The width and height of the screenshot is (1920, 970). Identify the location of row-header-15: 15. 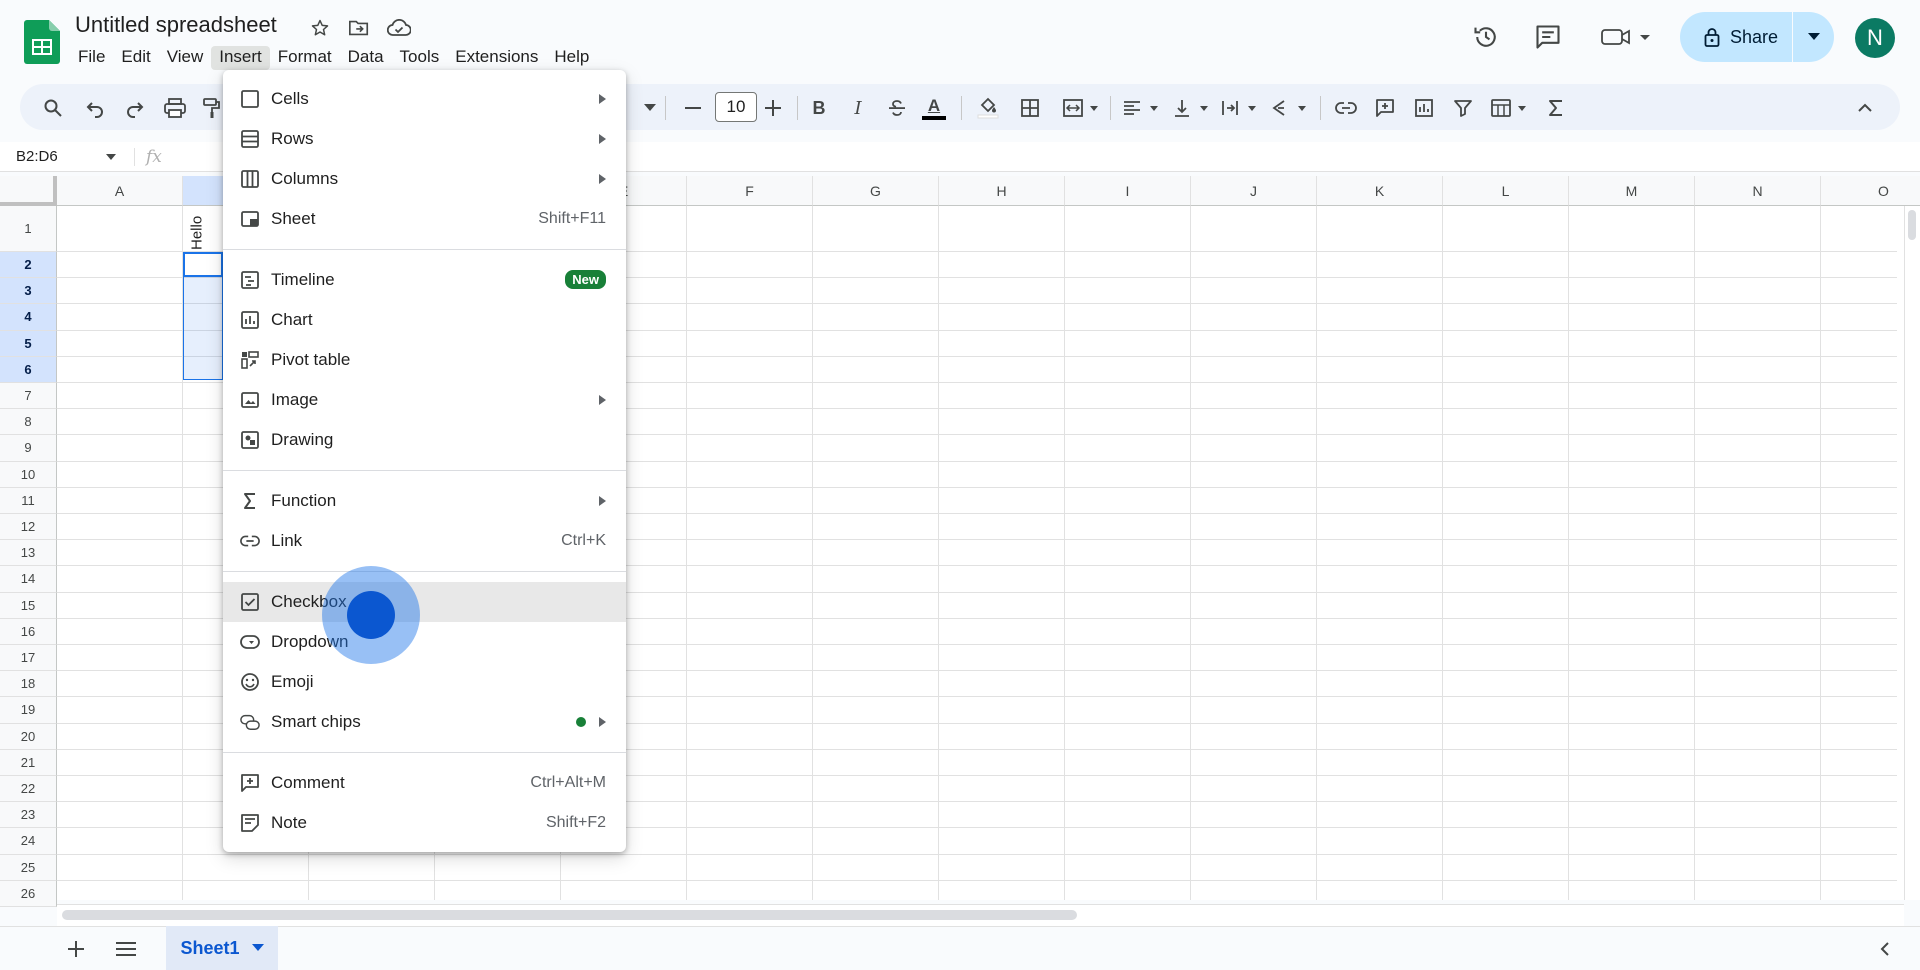
(28, 605).